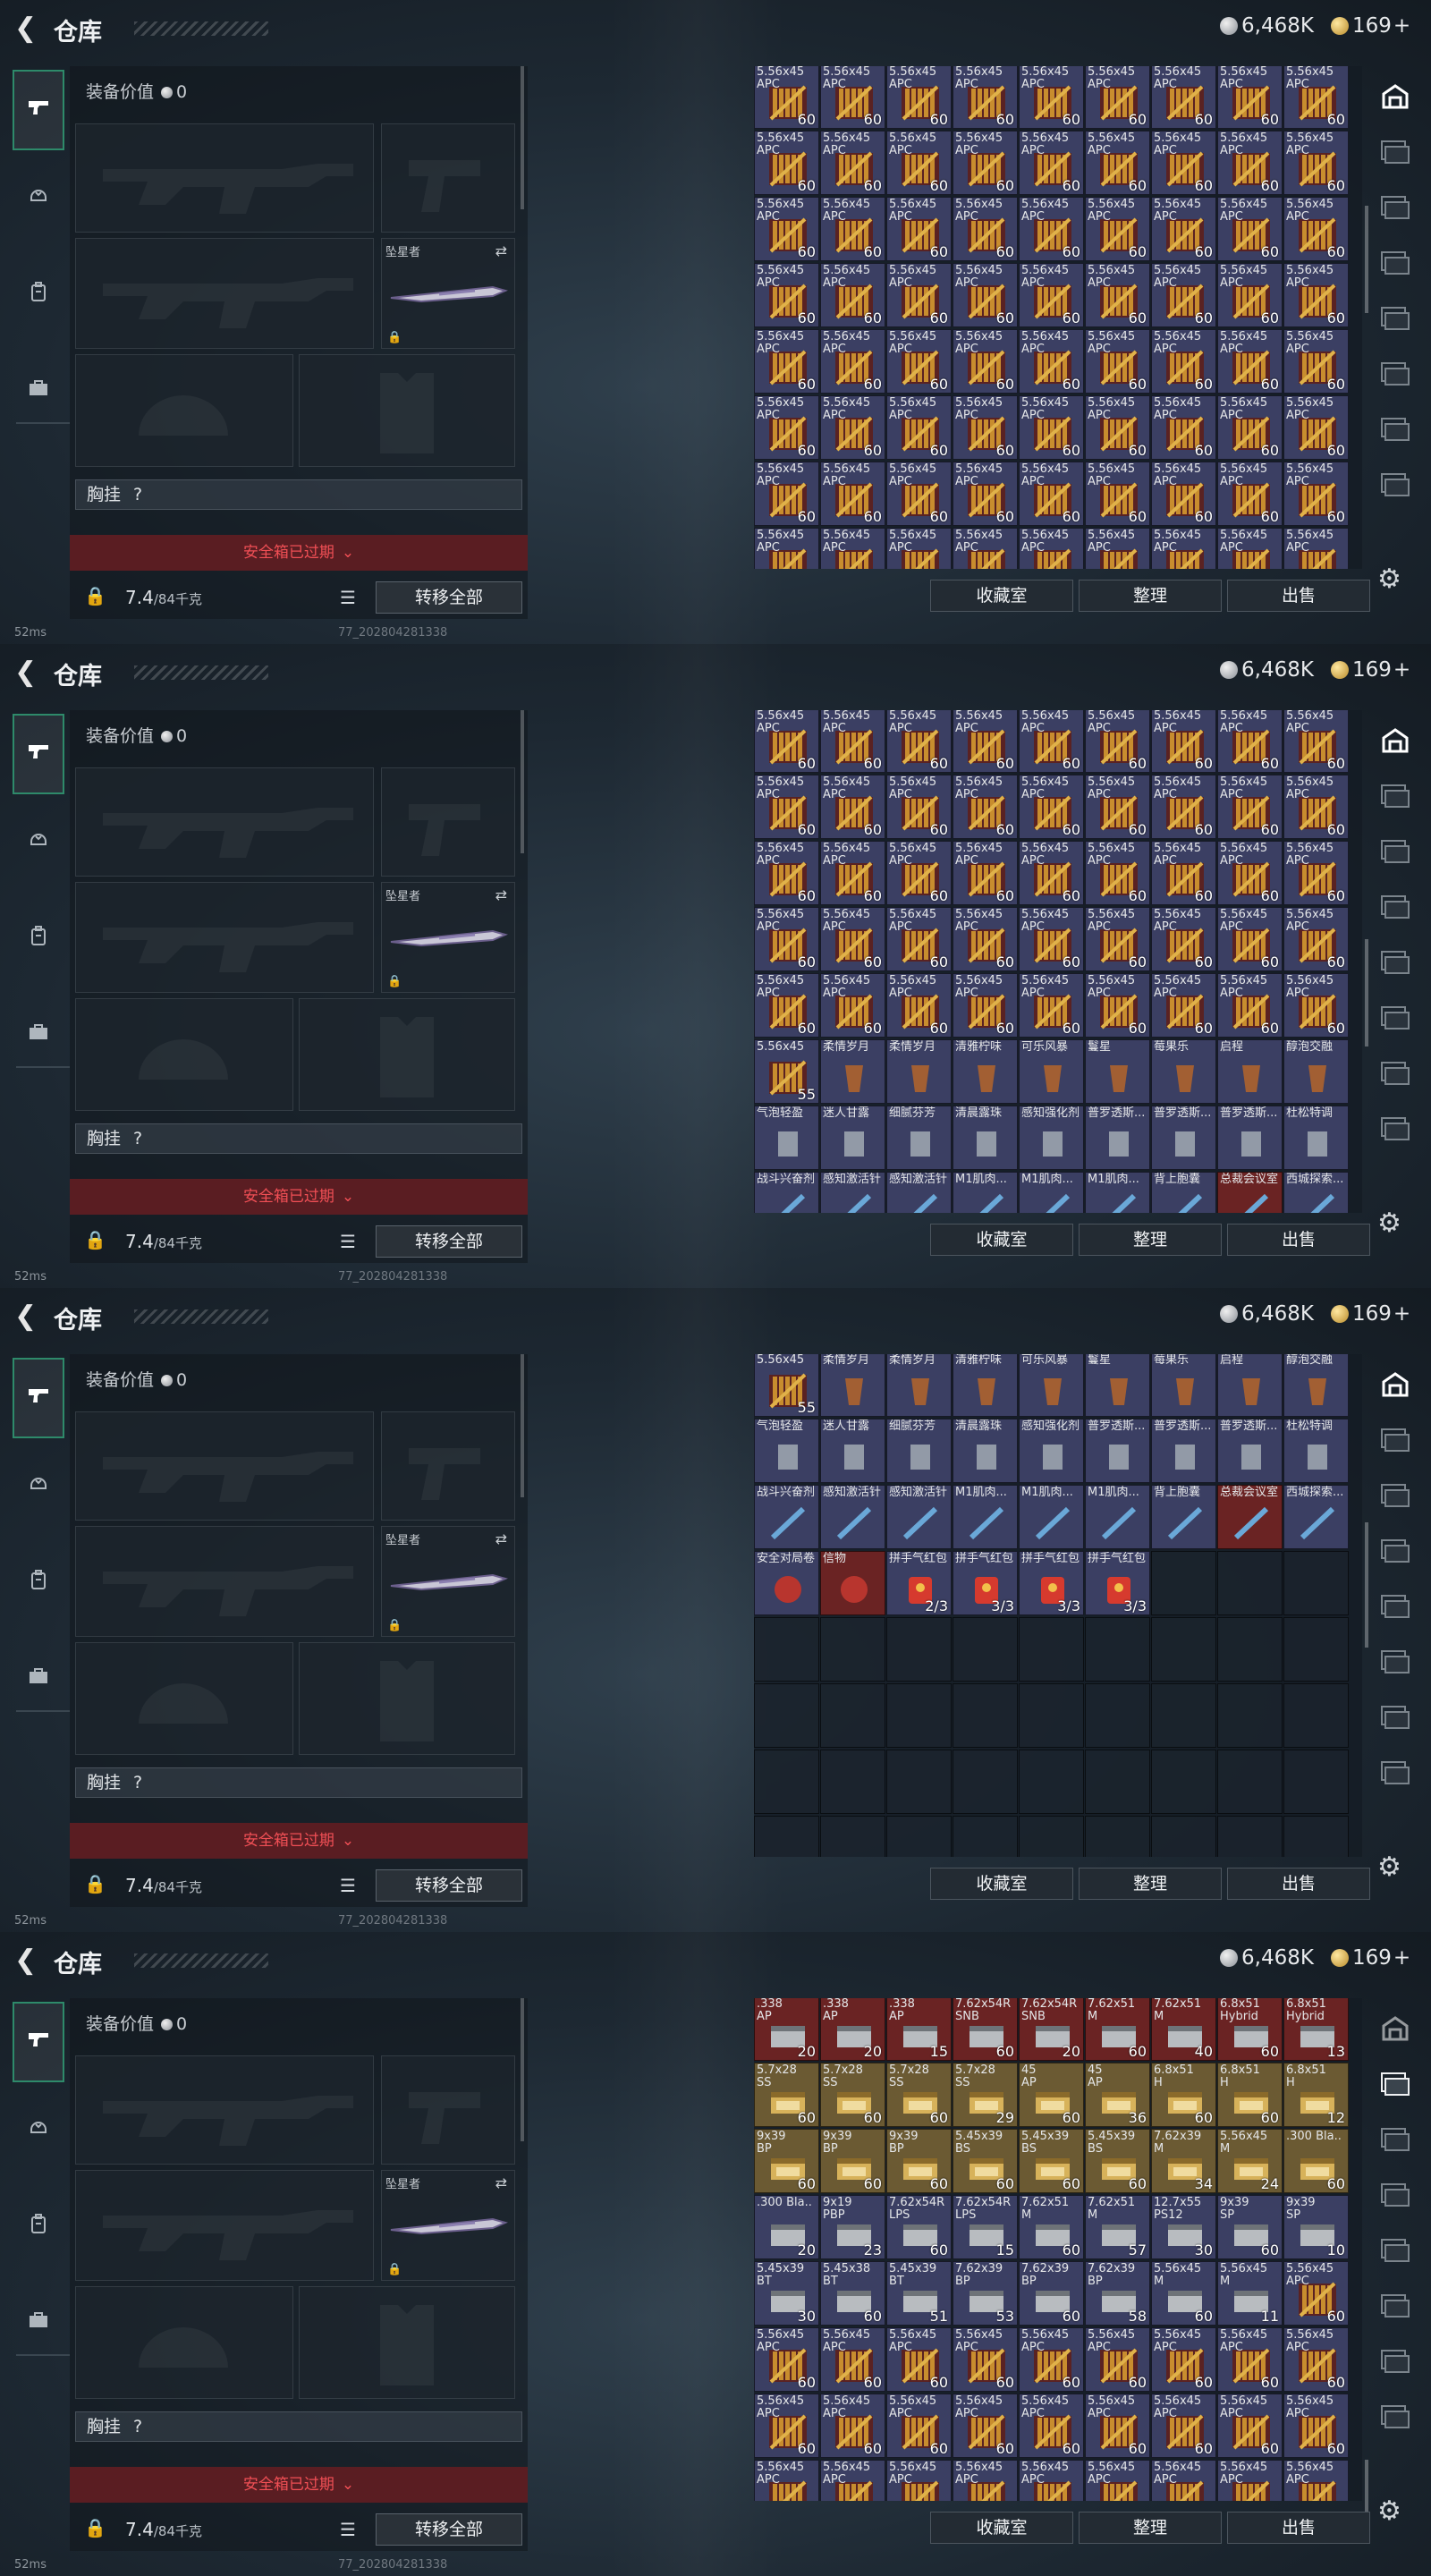 The width and height of the screenshot is (1431, 2576). I want to click on inventory-item: 5.45x39 BT 51, so click(919, 2293).